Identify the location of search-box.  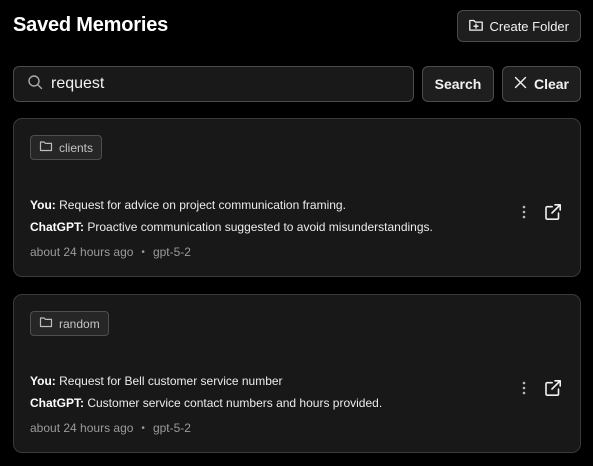
(213, 84).